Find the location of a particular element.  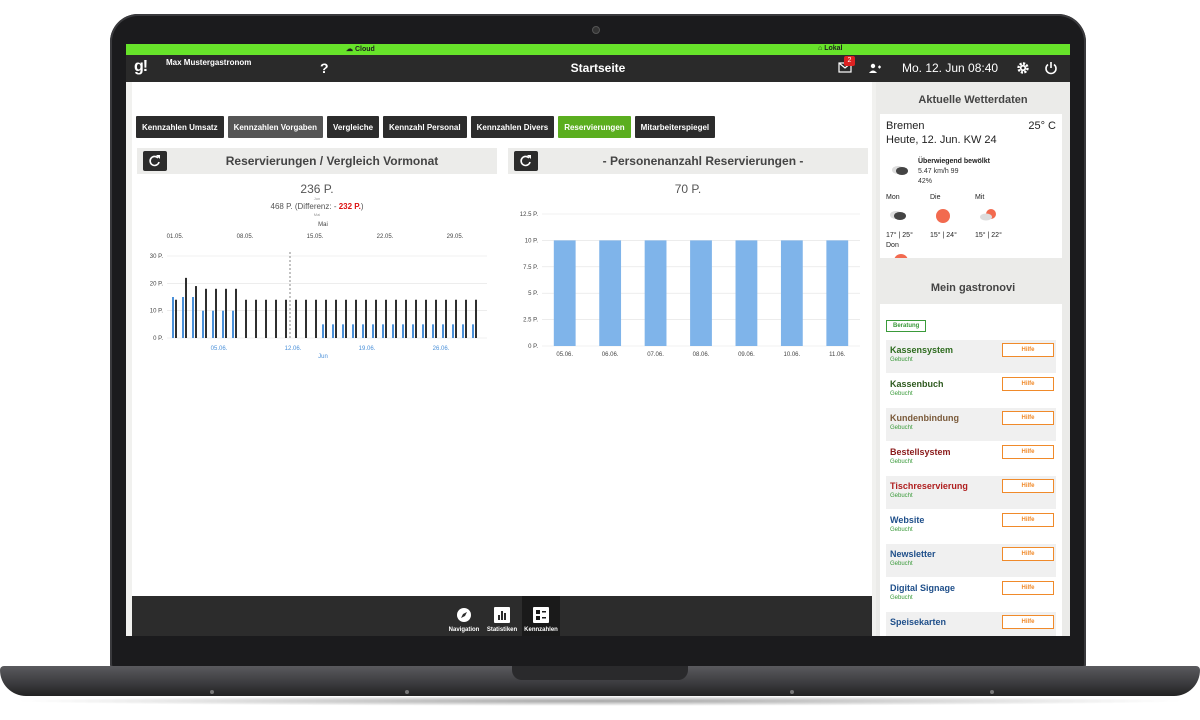

users-icon is located at coordinates (875, 68).